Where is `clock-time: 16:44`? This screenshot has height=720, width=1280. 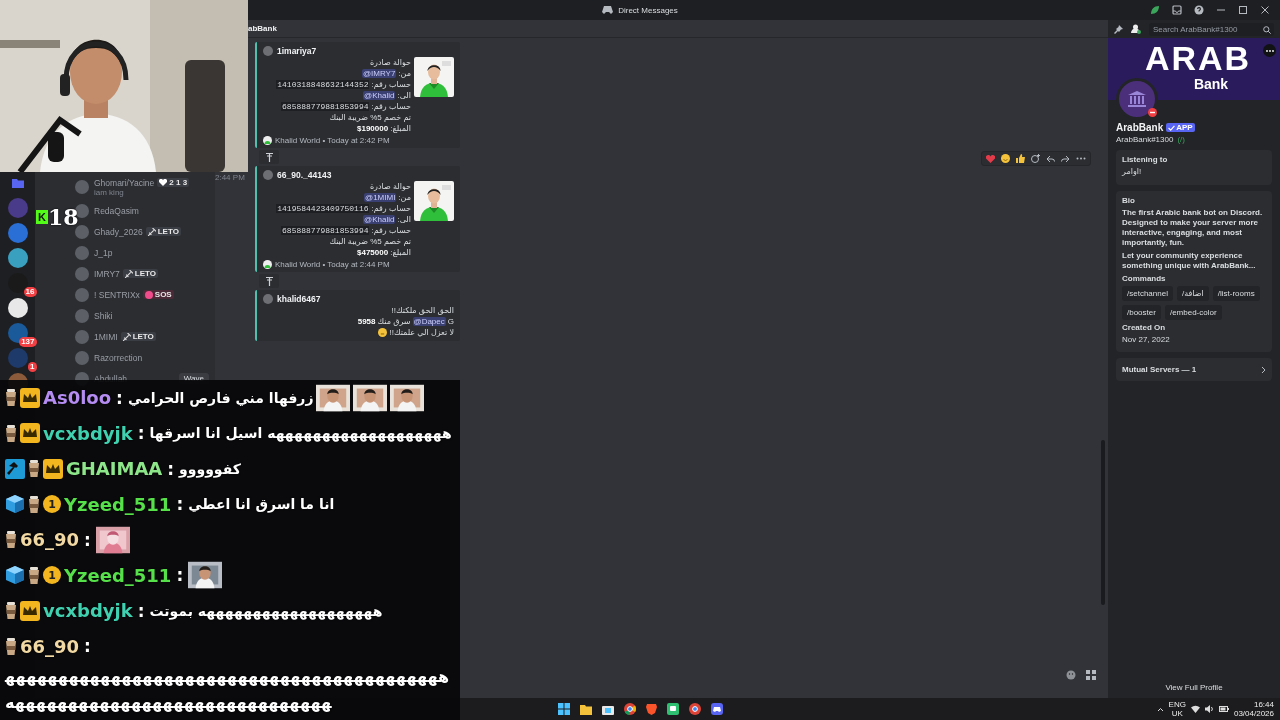 clock-time: 16:44 is located at coordinates (1263, 704).